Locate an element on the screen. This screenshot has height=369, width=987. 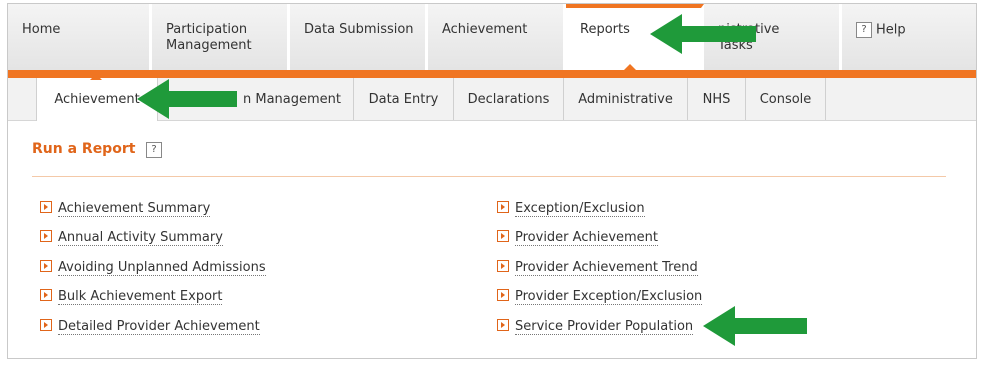
subtab-data-entry-label: Data Entry is located at coordinates (403, 99).